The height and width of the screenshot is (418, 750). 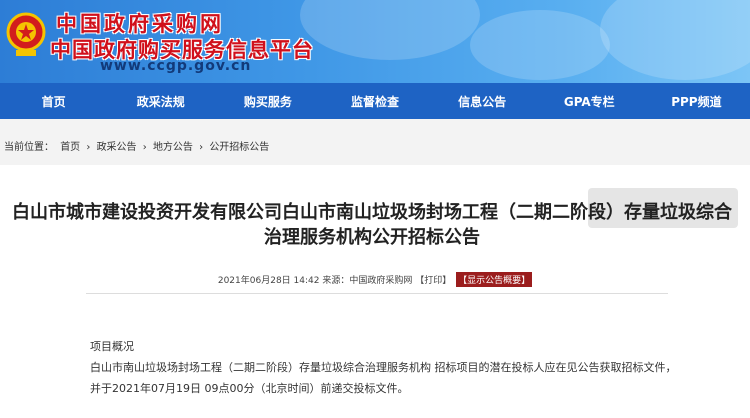 I want to click on breadcrumb-home: 首页, so click(x=70, y=147).